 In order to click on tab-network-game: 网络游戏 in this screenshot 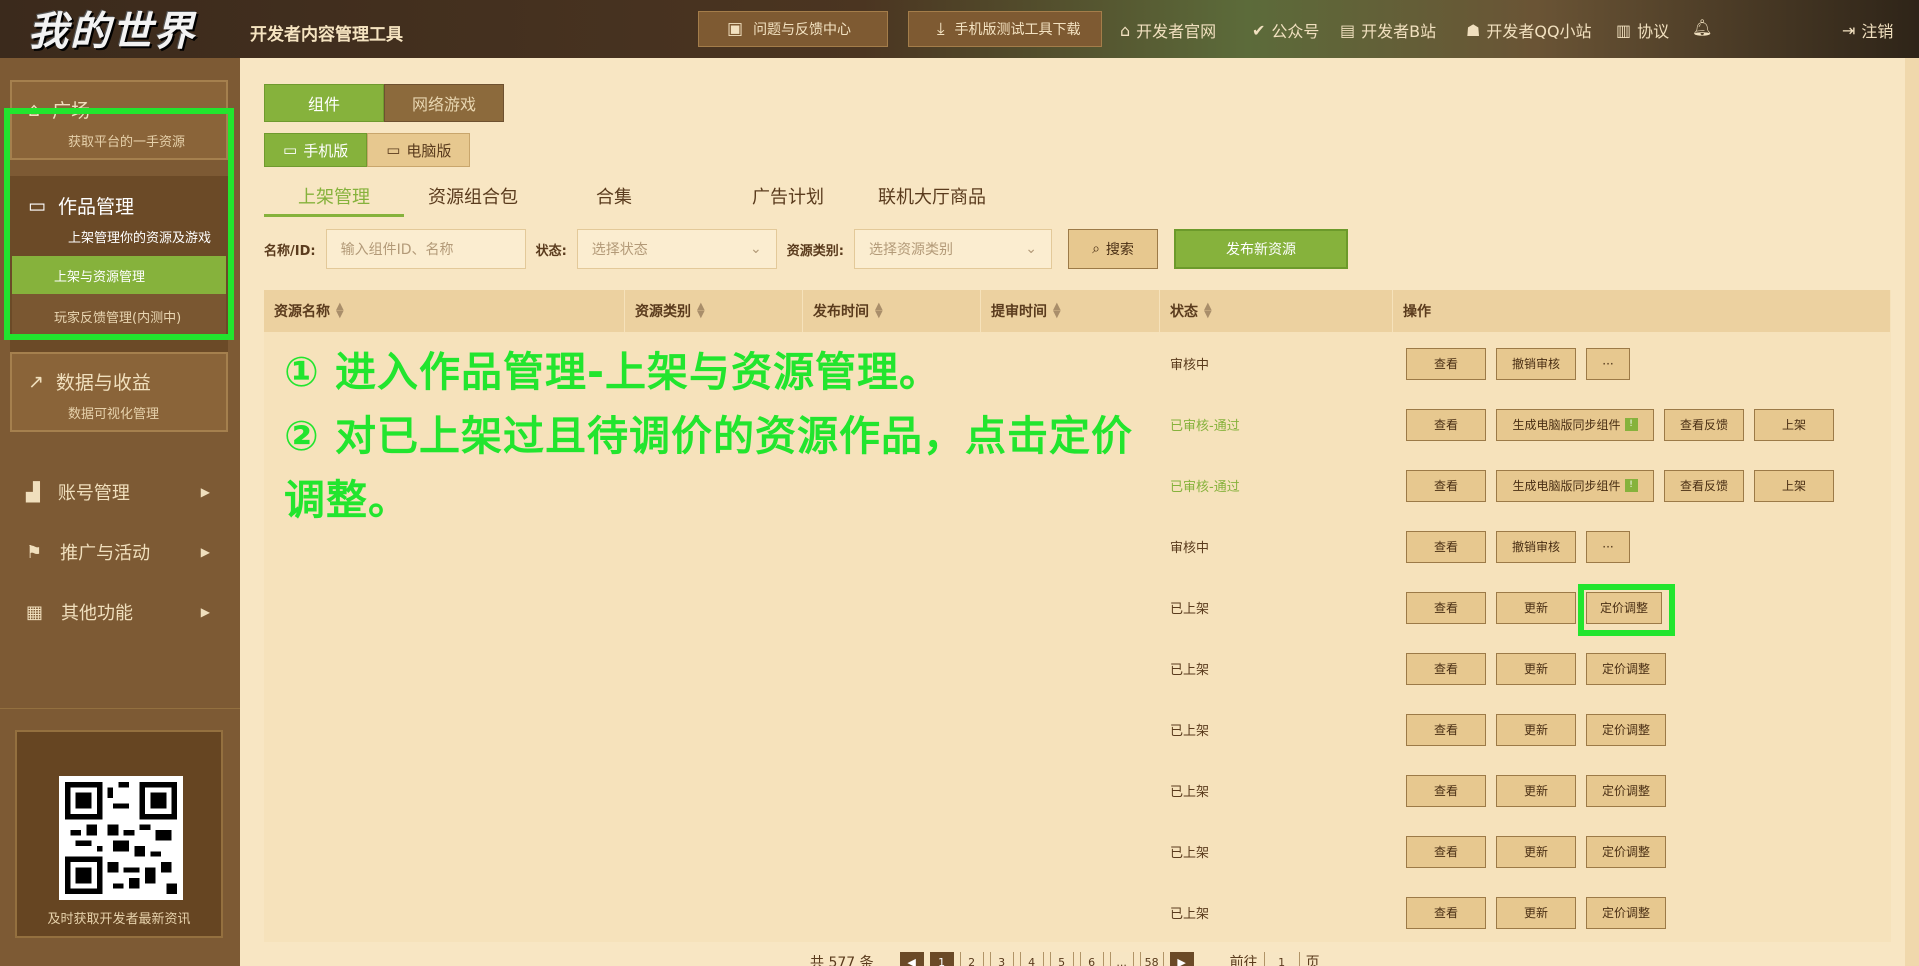, I will do `click(444, 103)`.